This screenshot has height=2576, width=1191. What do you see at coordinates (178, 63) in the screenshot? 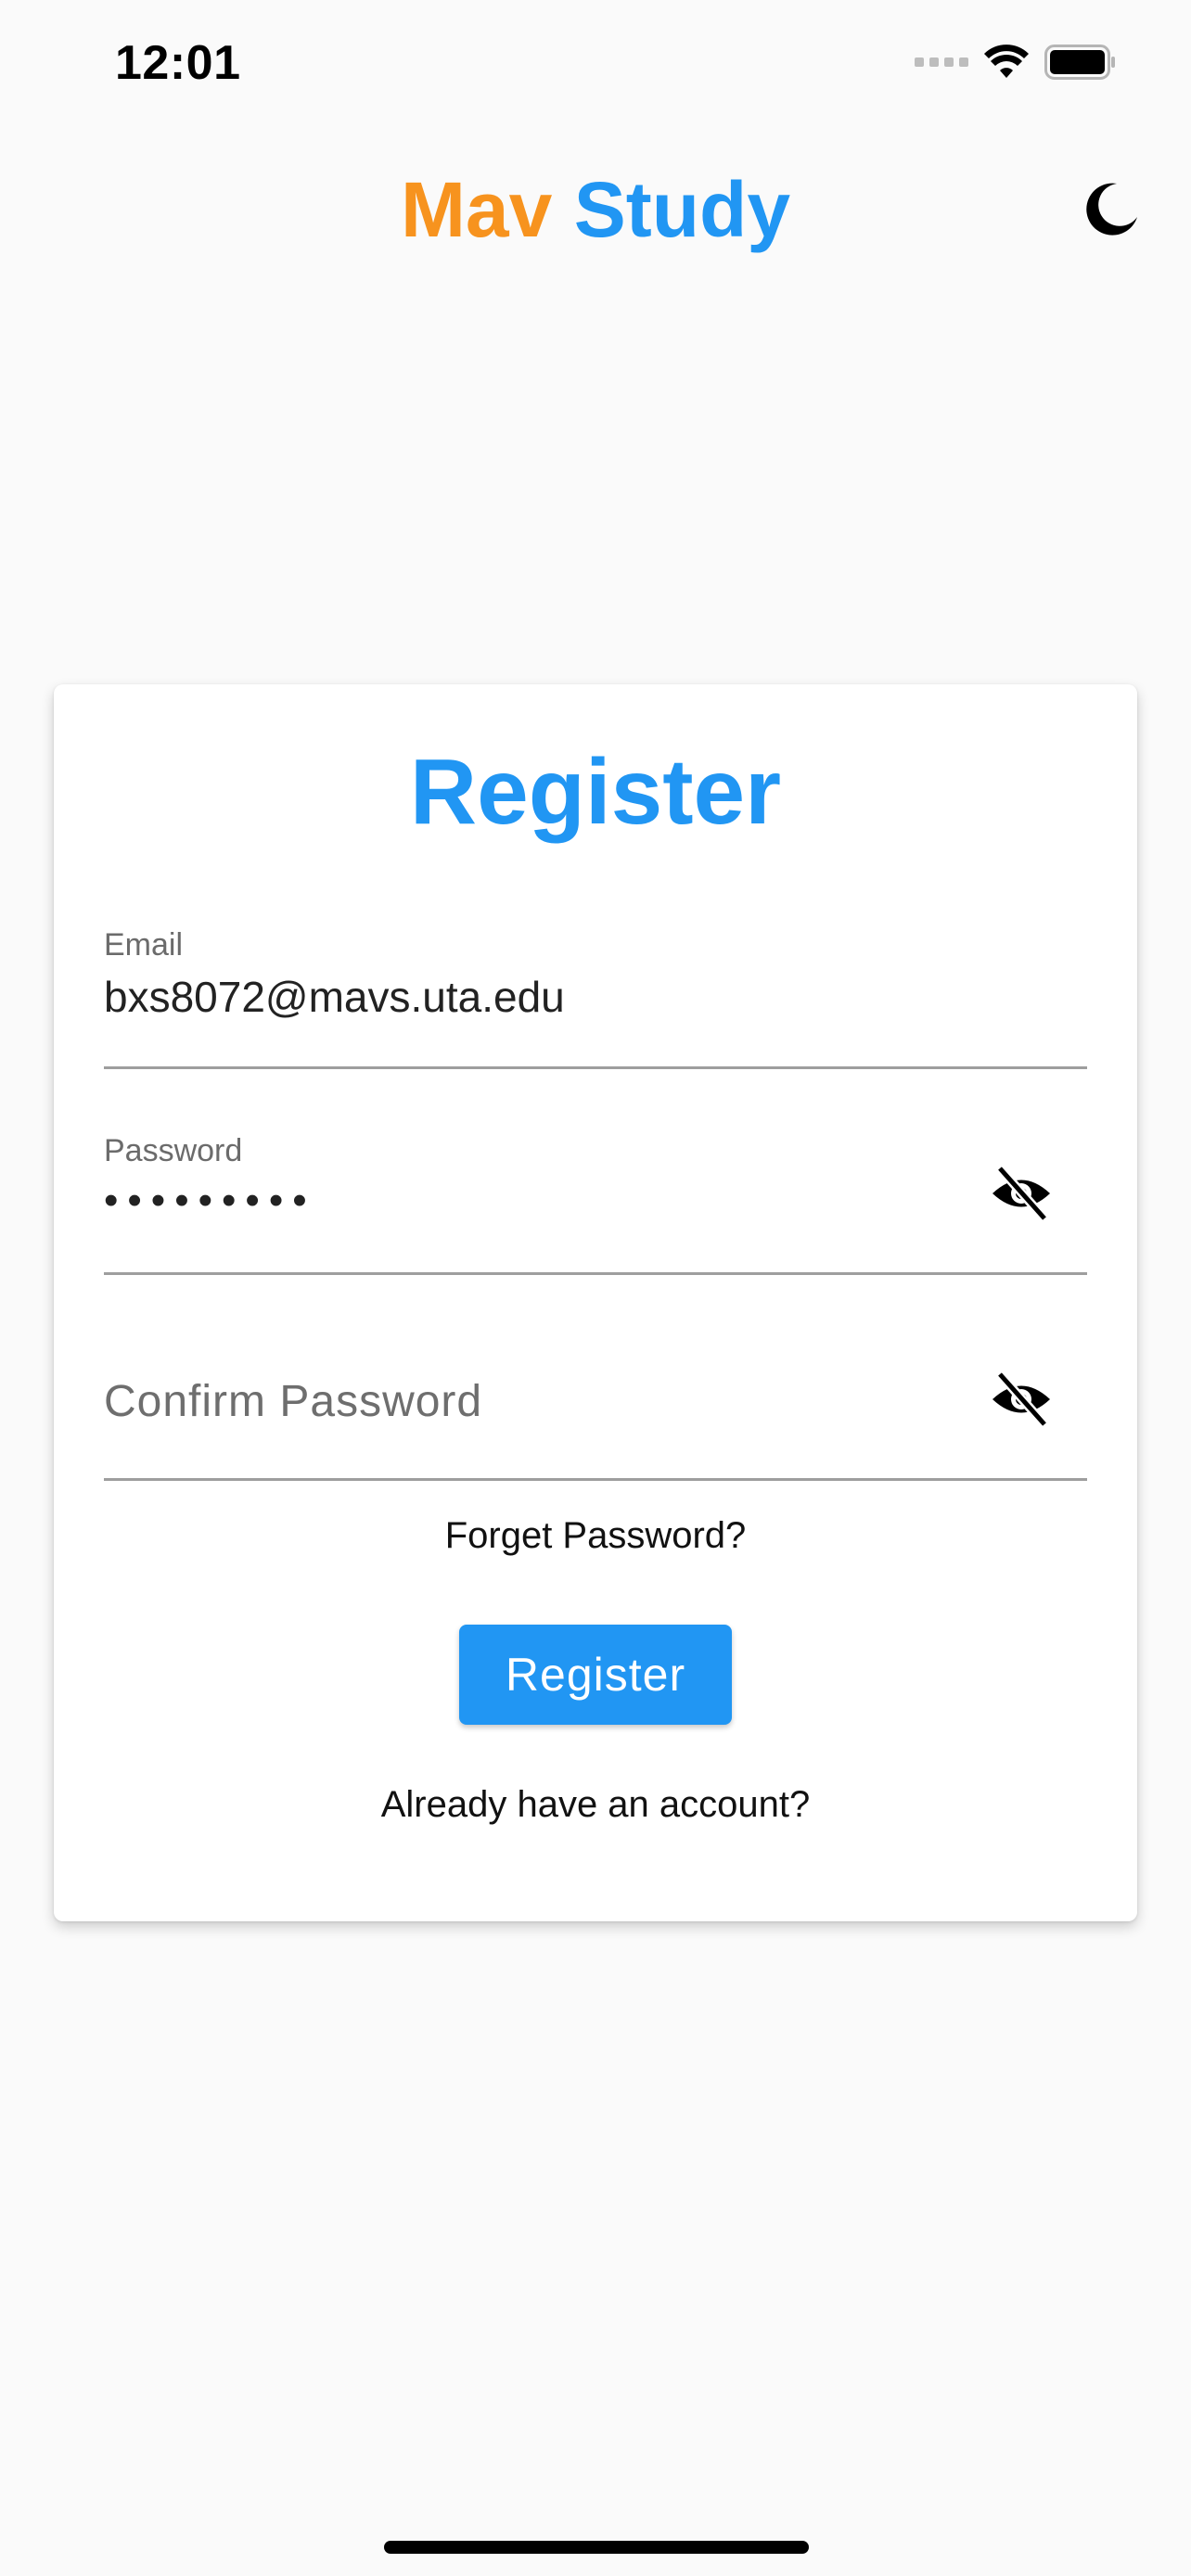
I see `status-time: 12:01` at bounding box center [178, 63].